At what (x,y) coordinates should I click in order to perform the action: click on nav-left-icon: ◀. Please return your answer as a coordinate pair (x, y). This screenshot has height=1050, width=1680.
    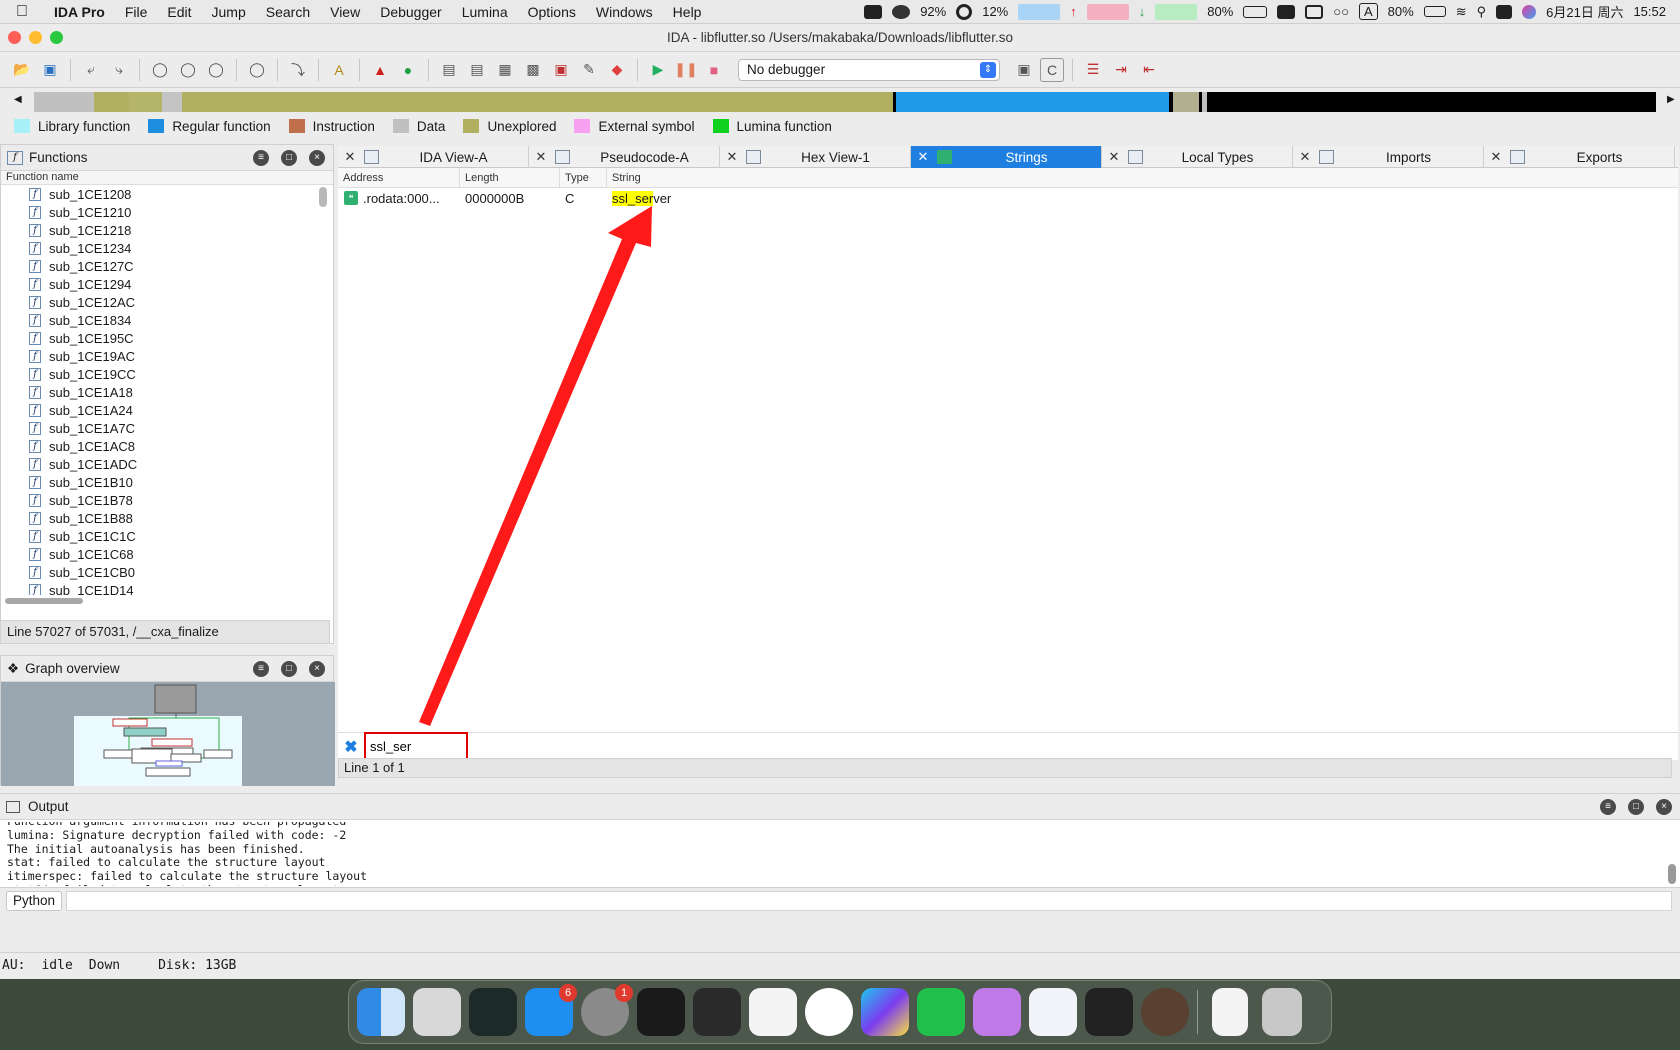
    Looking at the image, I should click on (18, 99).